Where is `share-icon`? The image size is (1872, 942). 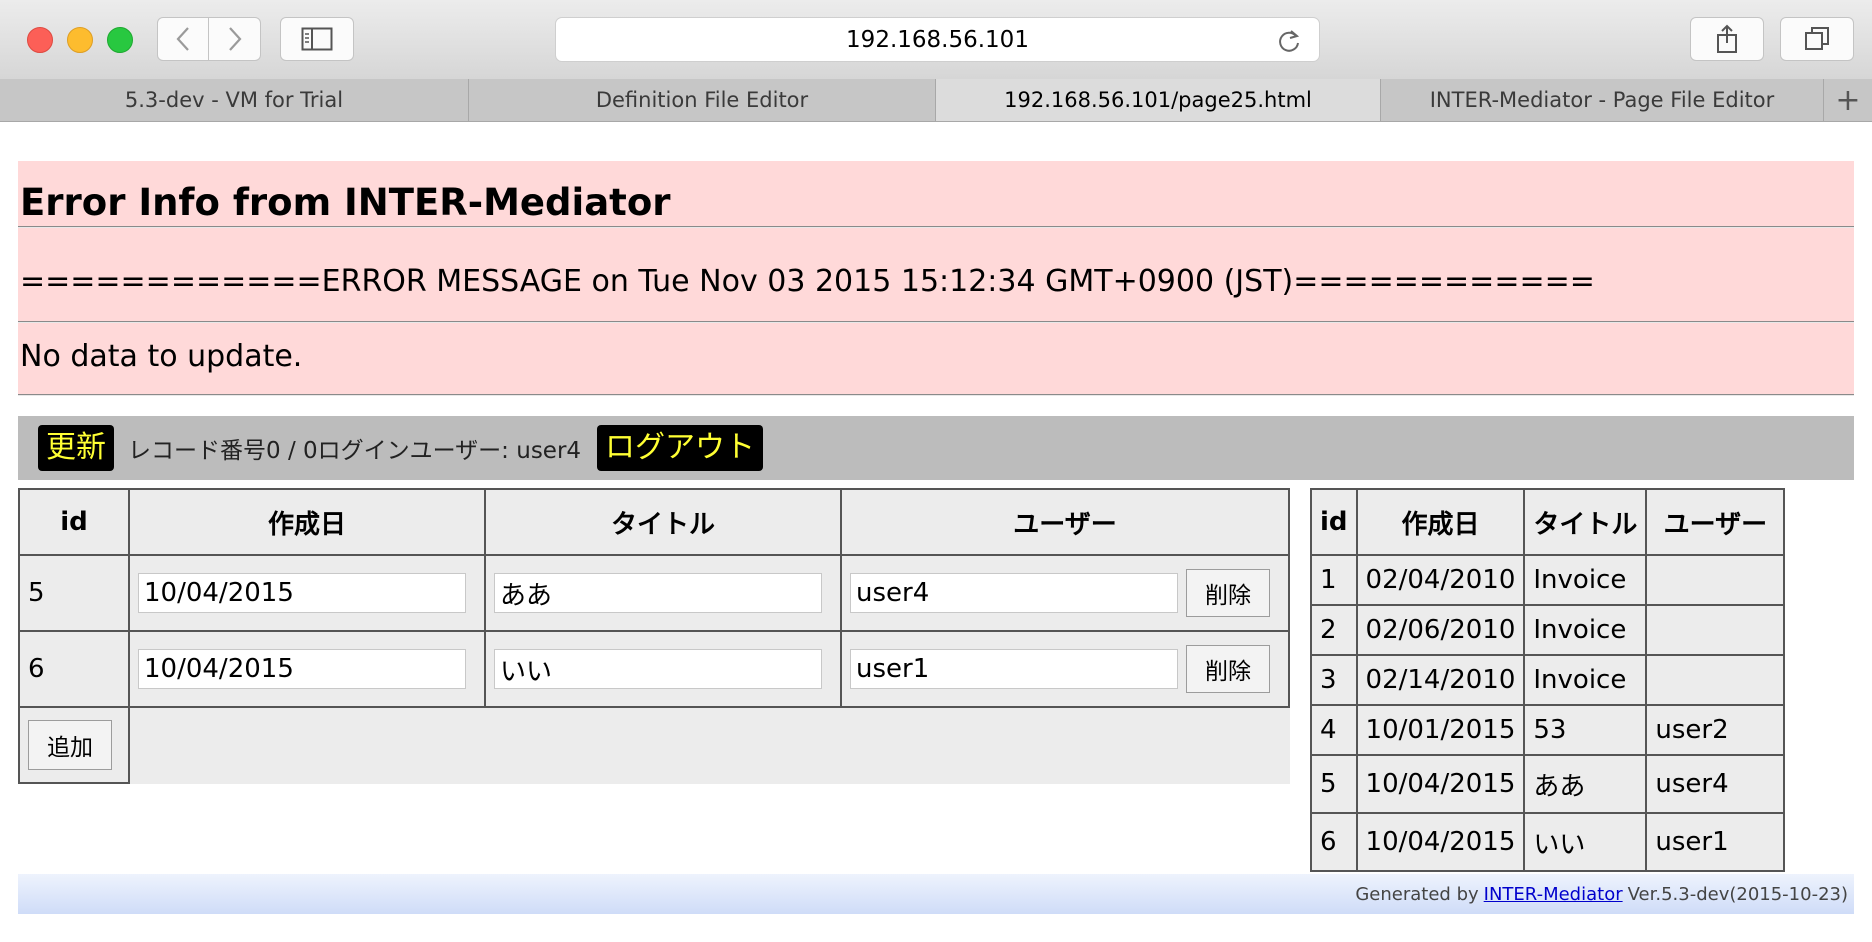 share-icon is located at coordinates (1727, 38).